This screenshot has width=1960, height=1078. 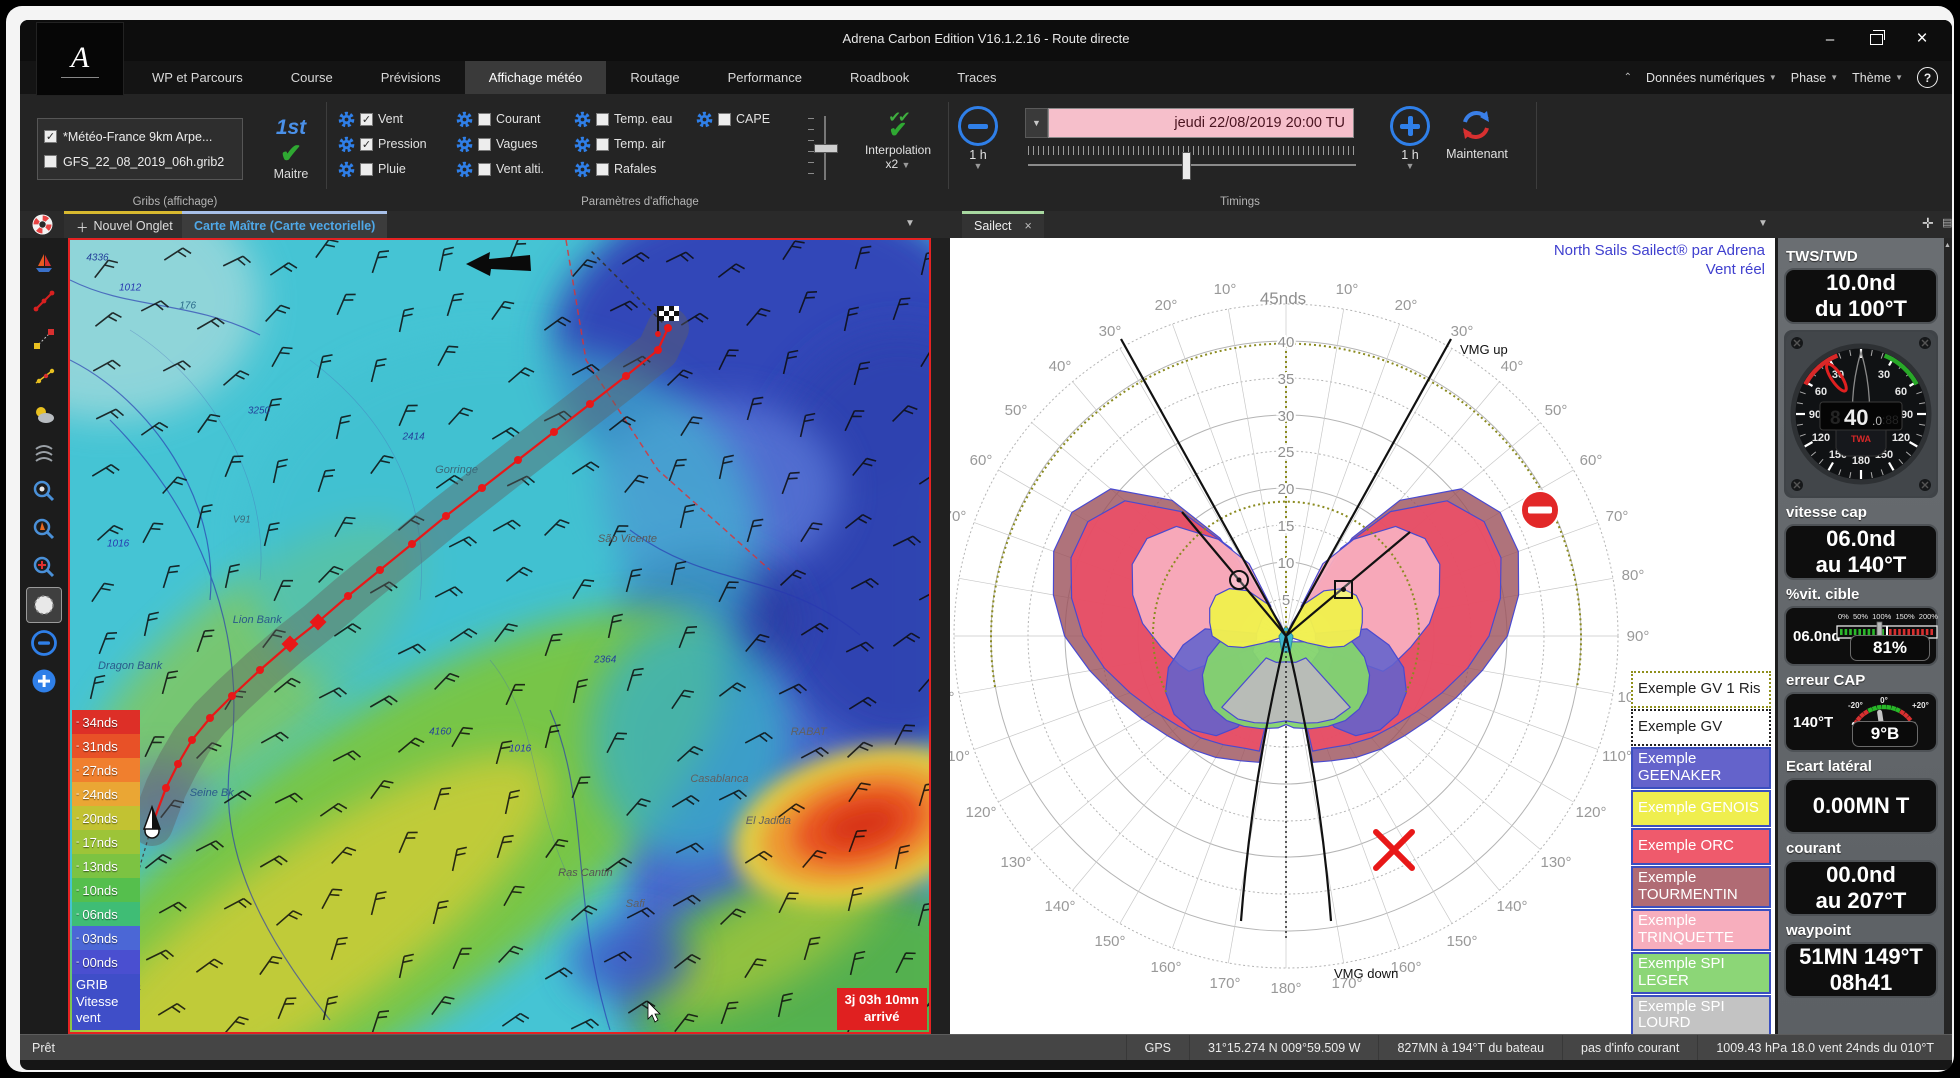 What do you see at coordinates (1947, 245) in the screenshot?
I see `scroll-up-icon: ▲` at bounding box center [1947, 245].